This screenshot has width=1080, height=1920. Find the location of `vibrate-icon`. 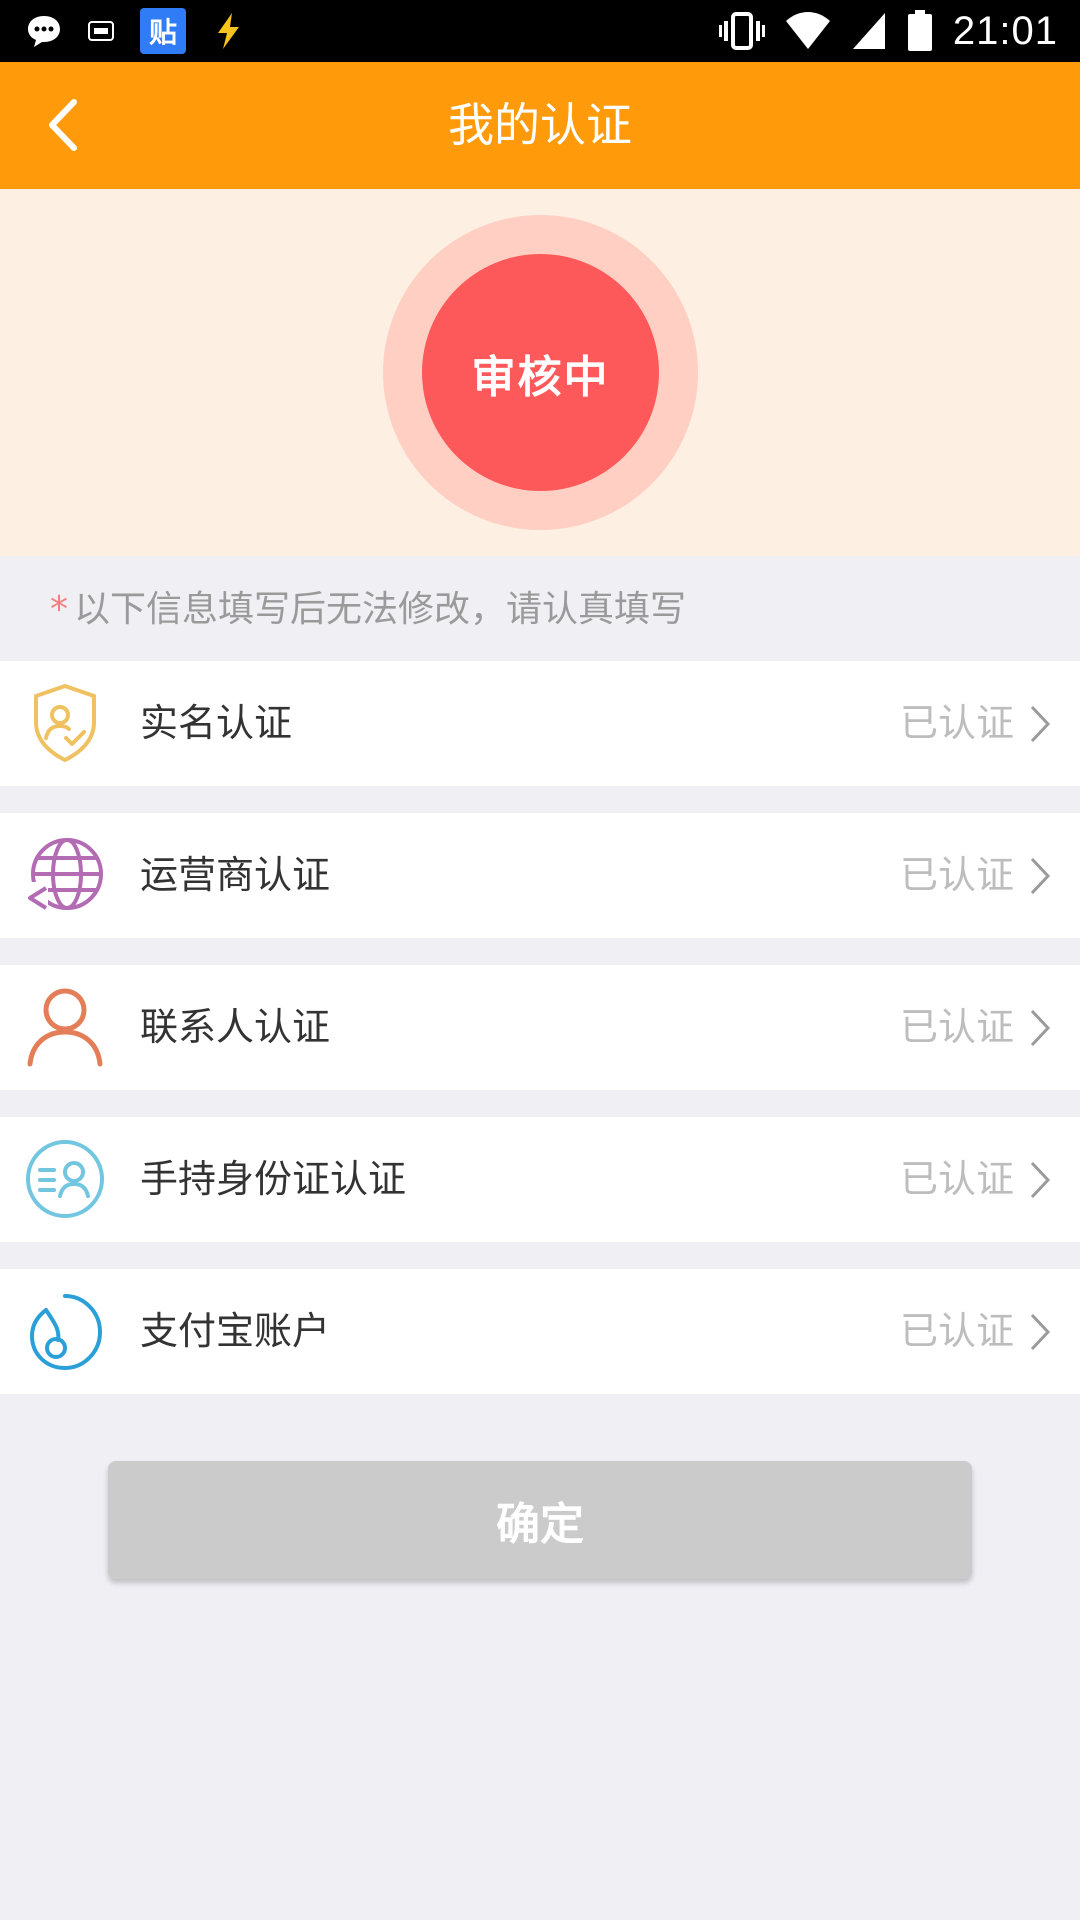

vibrate-icon is located at coordinates (741, 31).